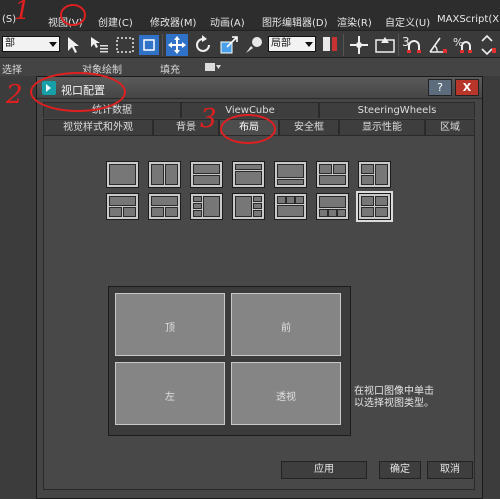  What do you see at coordinates (406, 42) in the screenshot?
I see `snaps-toggle-label: 3` at bounding box center [406, 42].